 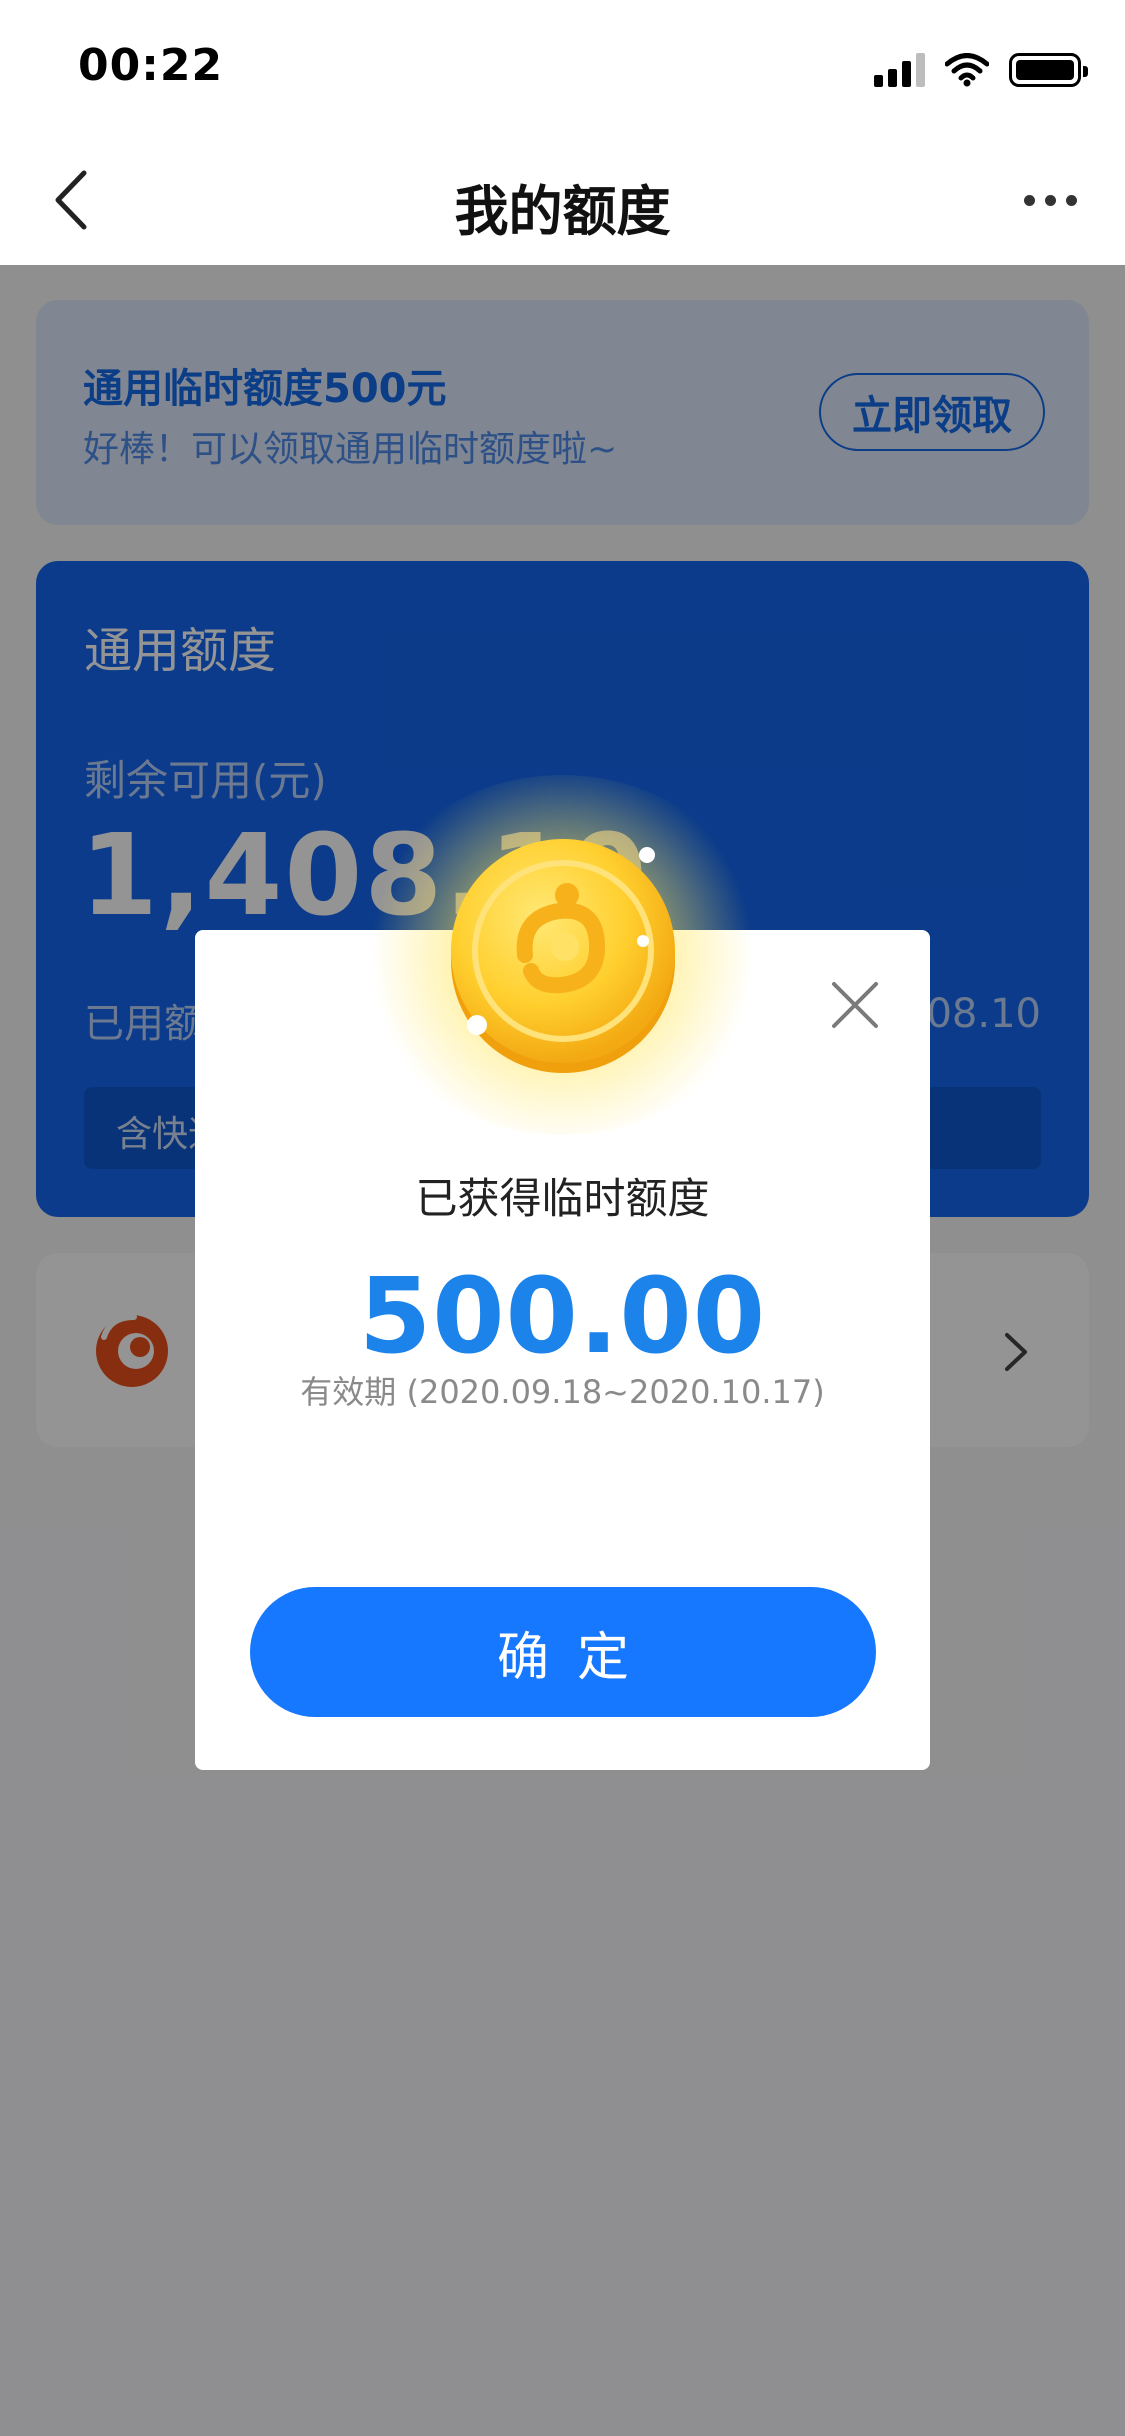 I want to click on nav-bar: 我的额度, so click(x=562, y=200).